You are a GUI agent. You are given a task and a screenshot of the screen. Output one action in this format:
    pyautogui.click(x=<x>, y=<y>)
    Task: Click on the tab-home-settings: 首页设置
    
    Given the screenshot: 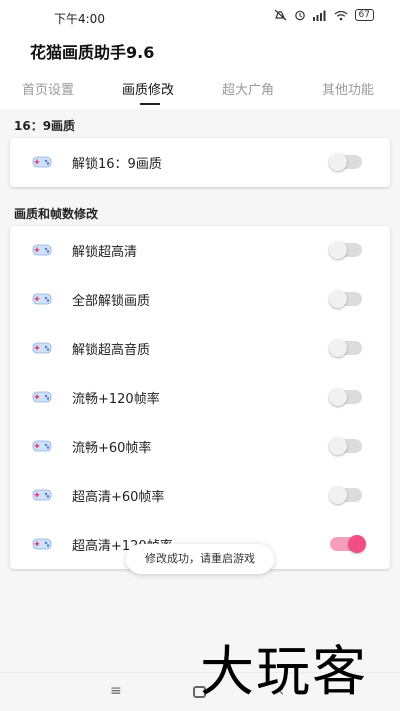 What is the action you would take?
    pyautogui.click(x=48, y=88)
    